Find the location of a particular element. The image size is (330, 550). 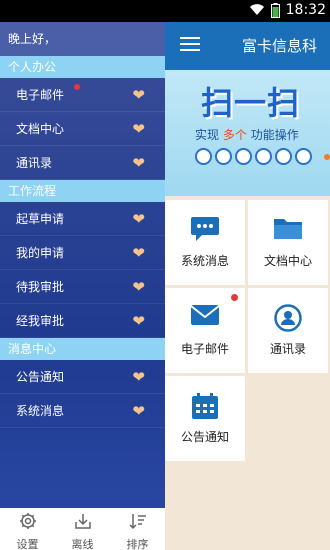

tile-label: 通讯录 is located at coordinates (287, 349).